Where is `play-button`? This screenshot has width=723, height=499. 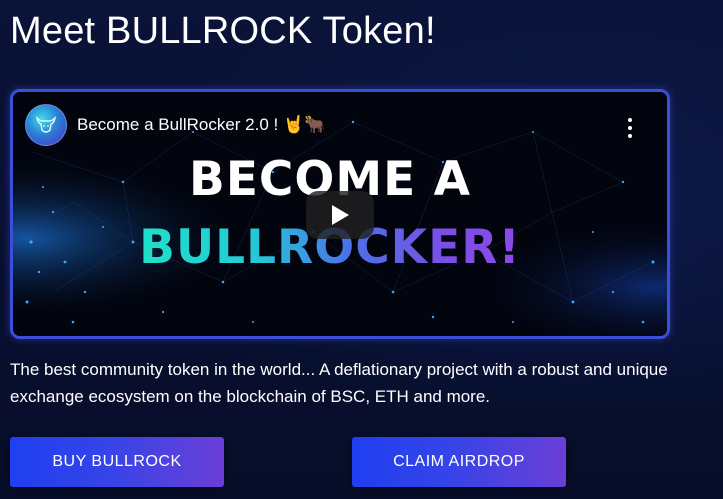
play-button is located at coordinates (340, 215).